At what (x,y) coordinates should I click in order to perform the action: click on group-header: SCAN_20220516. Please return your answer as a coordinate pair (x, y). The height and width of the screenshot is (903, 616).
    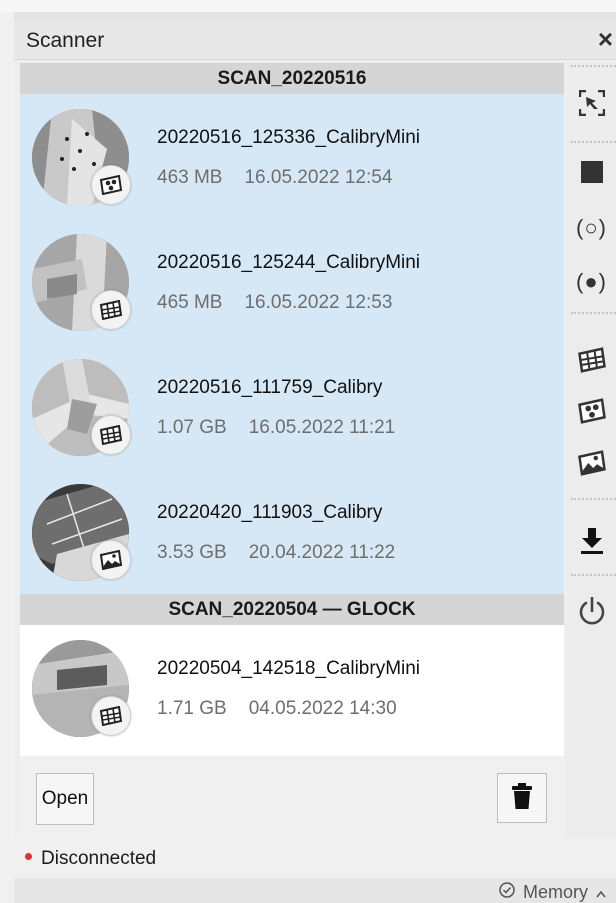
    Looking at the image, I should click on (292, 78).